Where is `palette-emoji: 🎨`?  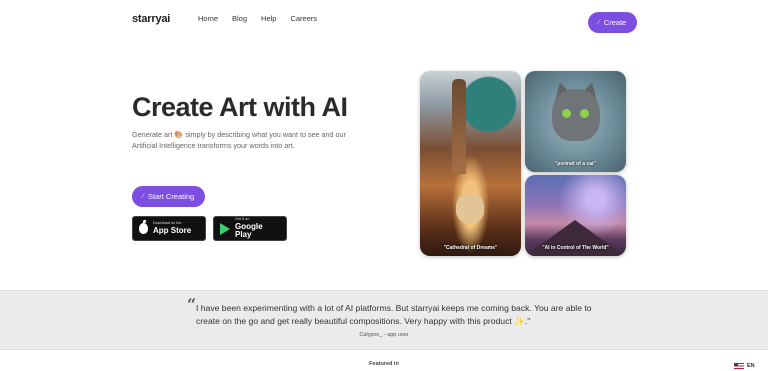
palette-emoji: 🎨 is located at coordinates (179, 134).